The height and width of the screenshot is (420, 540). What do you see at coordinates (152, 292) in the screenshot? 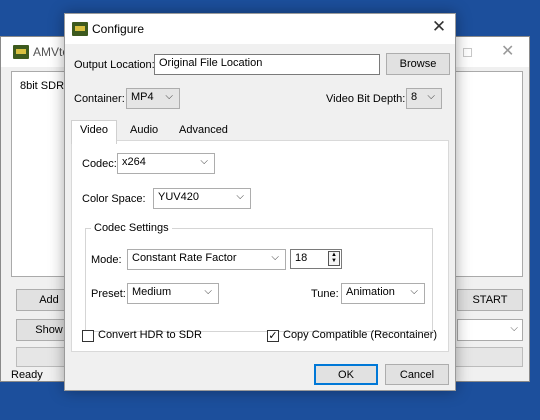
I see `preset-value: Medium` at bounding box center [152, 292].